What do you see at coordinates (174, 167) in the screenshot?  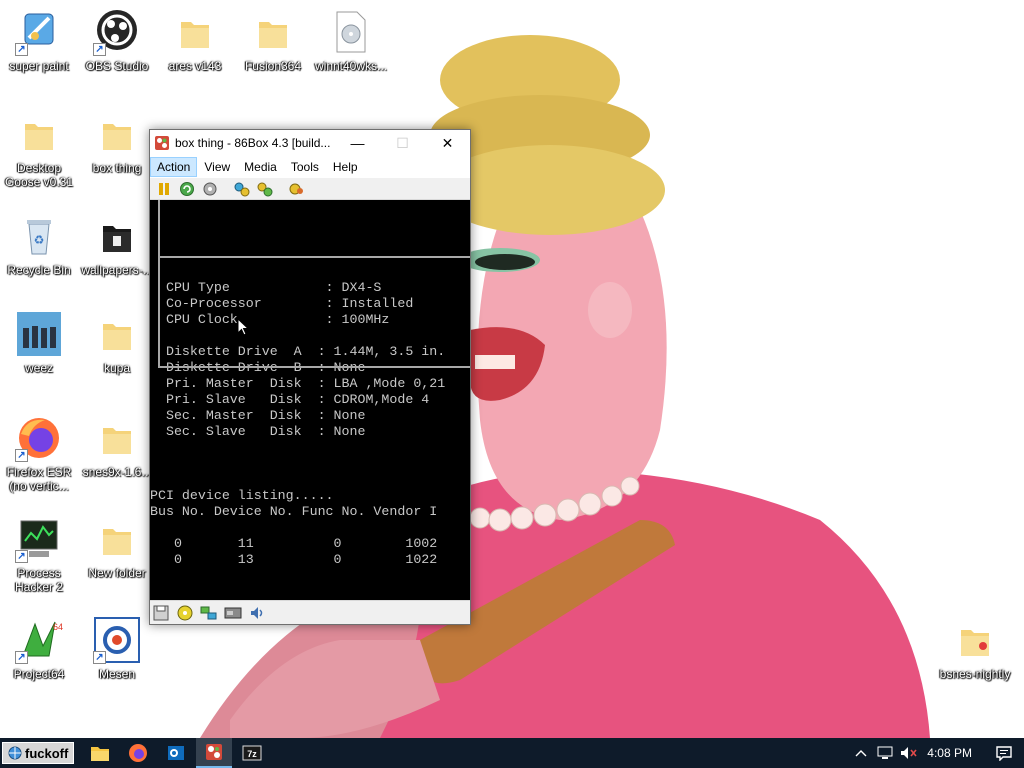 I see `menu-action: Action` at bounding box center [174, 167].